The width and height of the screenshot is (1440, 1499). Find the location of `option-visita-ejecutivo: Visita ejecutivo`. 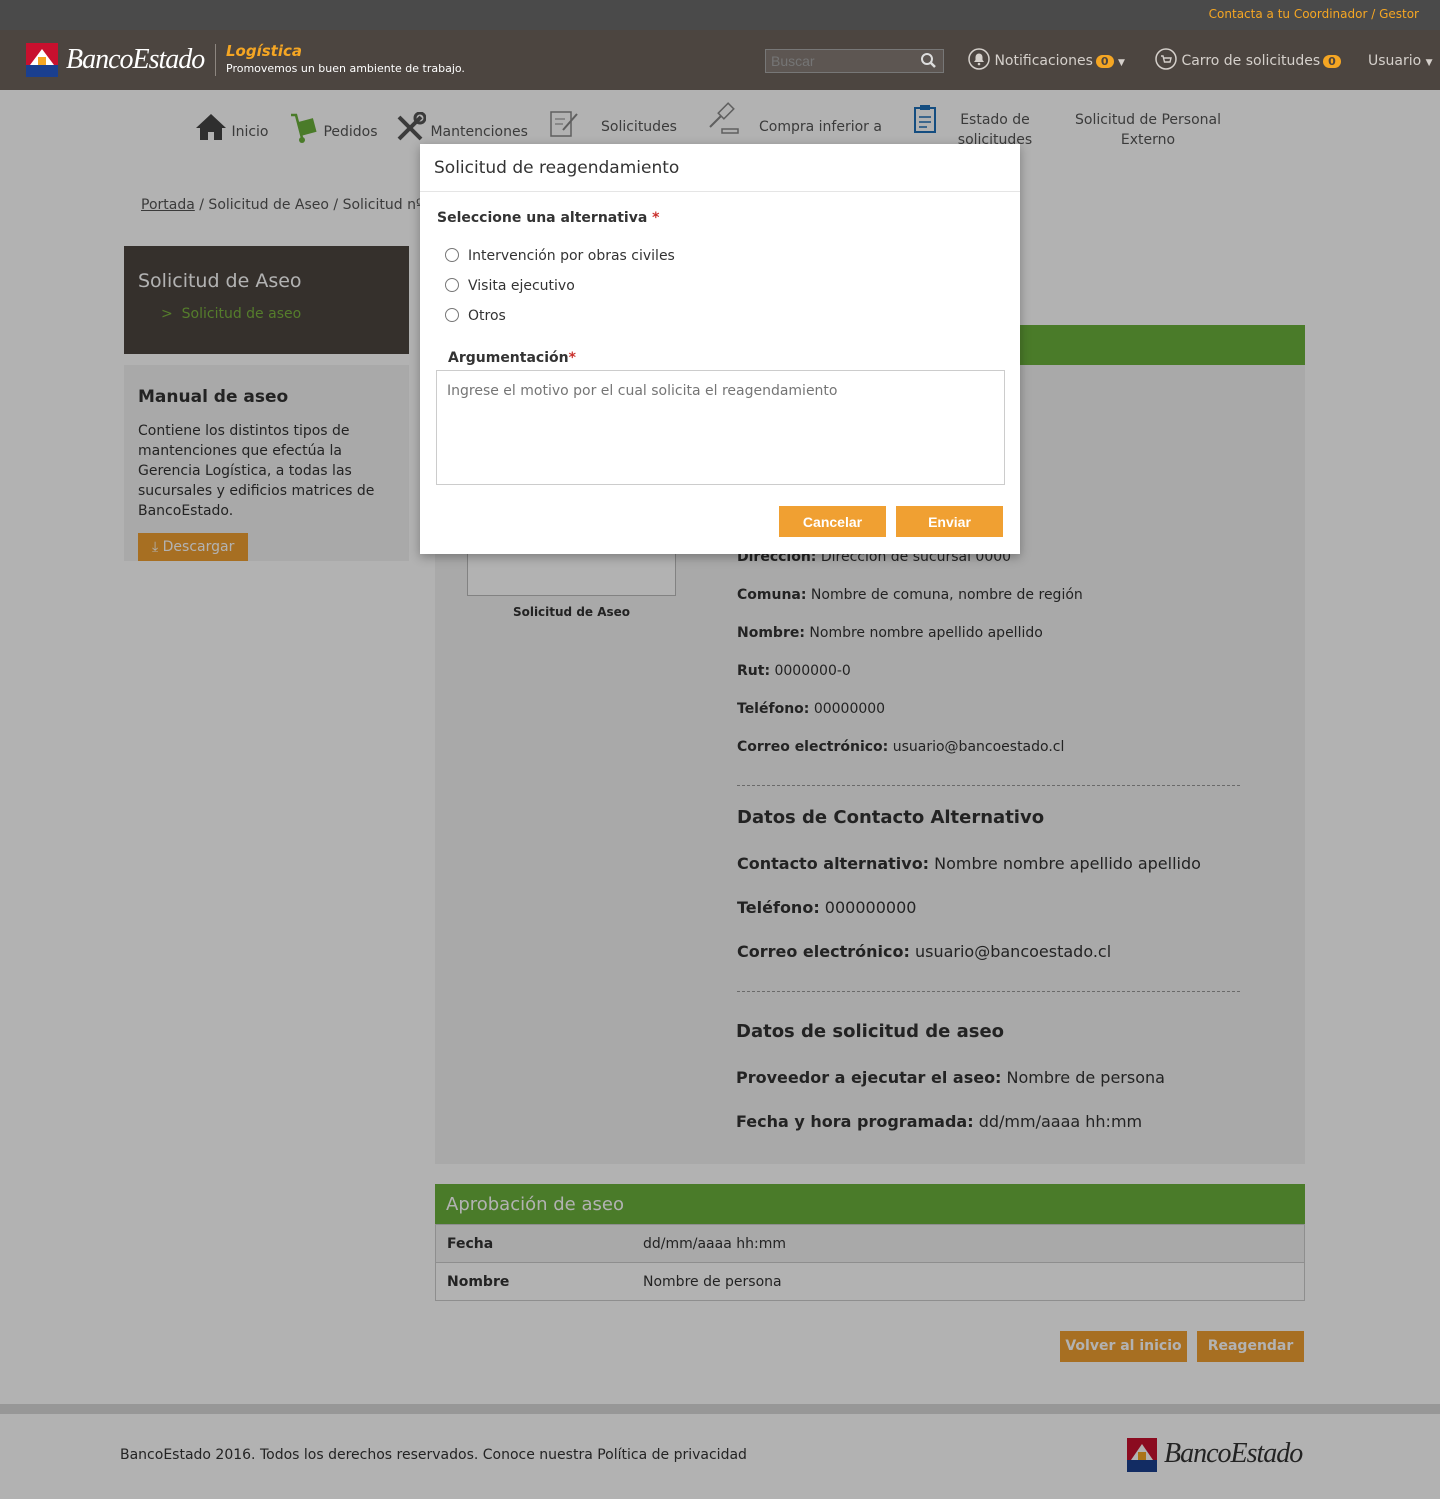

option-visita-ejecutivo: Visita ejecutivo is located at coordinates (510, 286).